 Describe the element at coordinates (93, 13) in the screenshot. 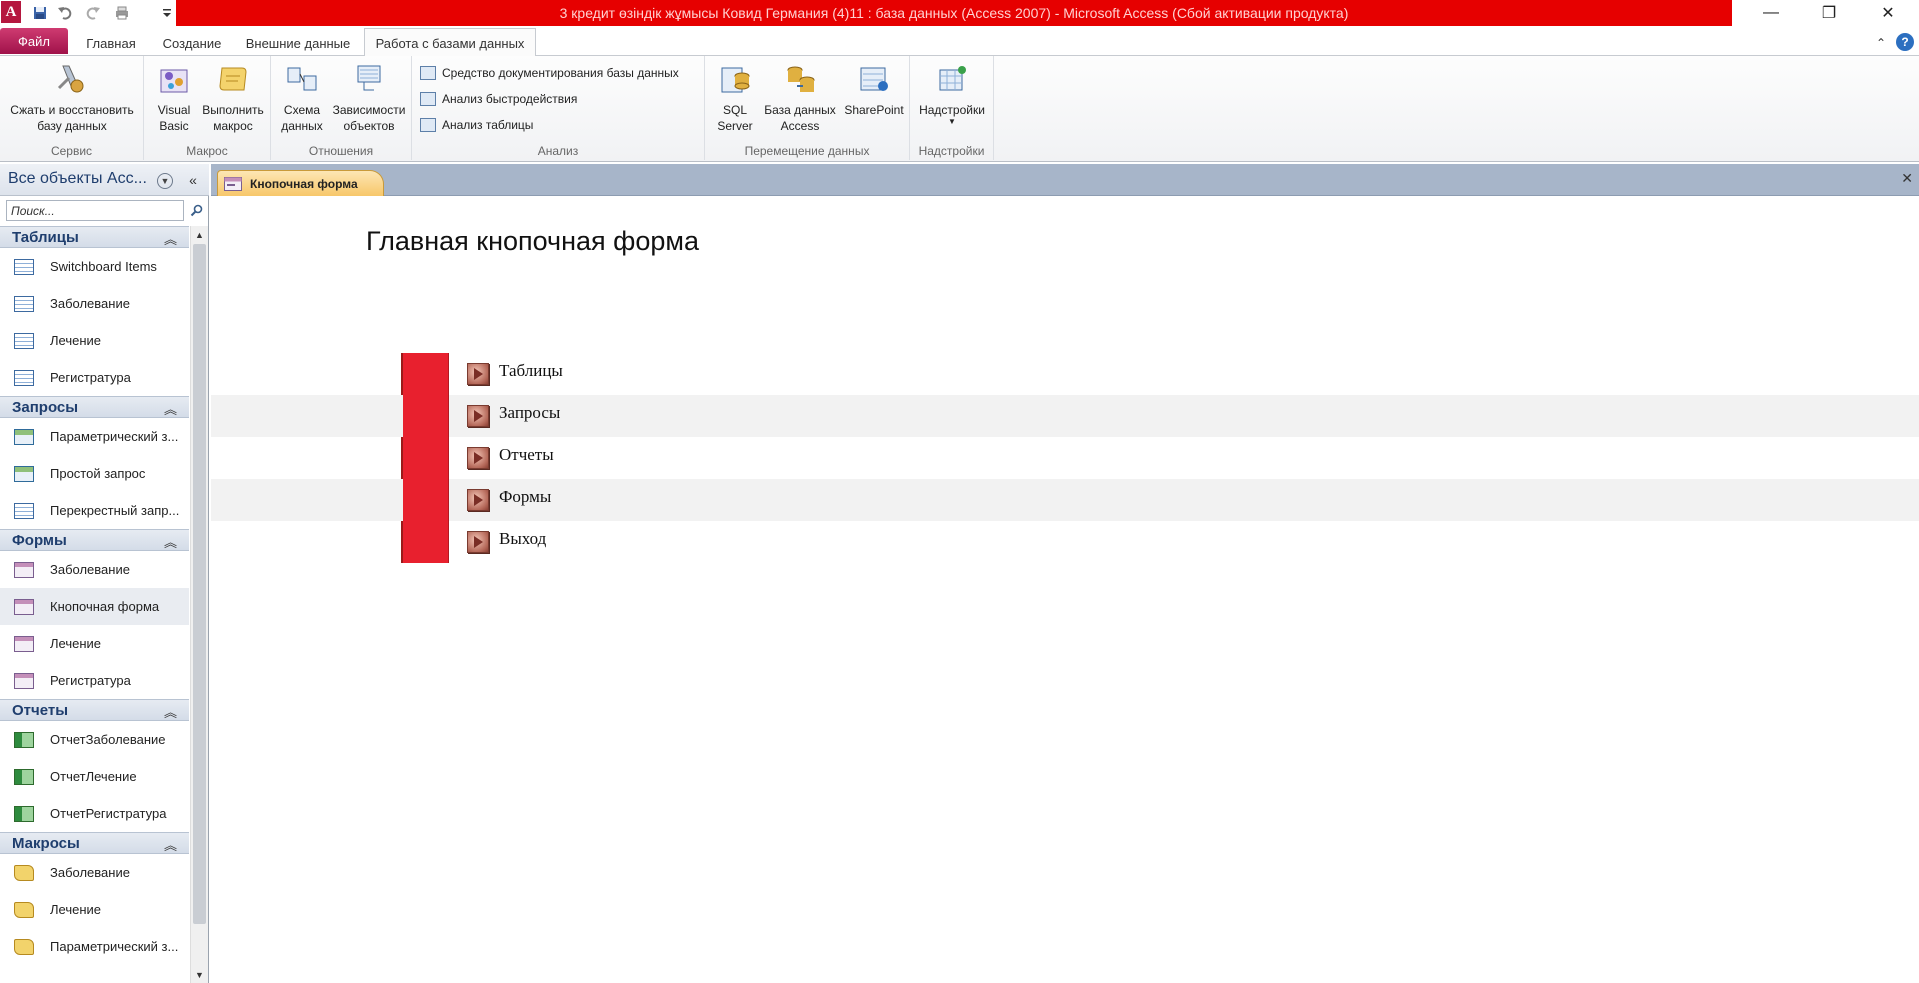

I see `redo-icon` at that location.